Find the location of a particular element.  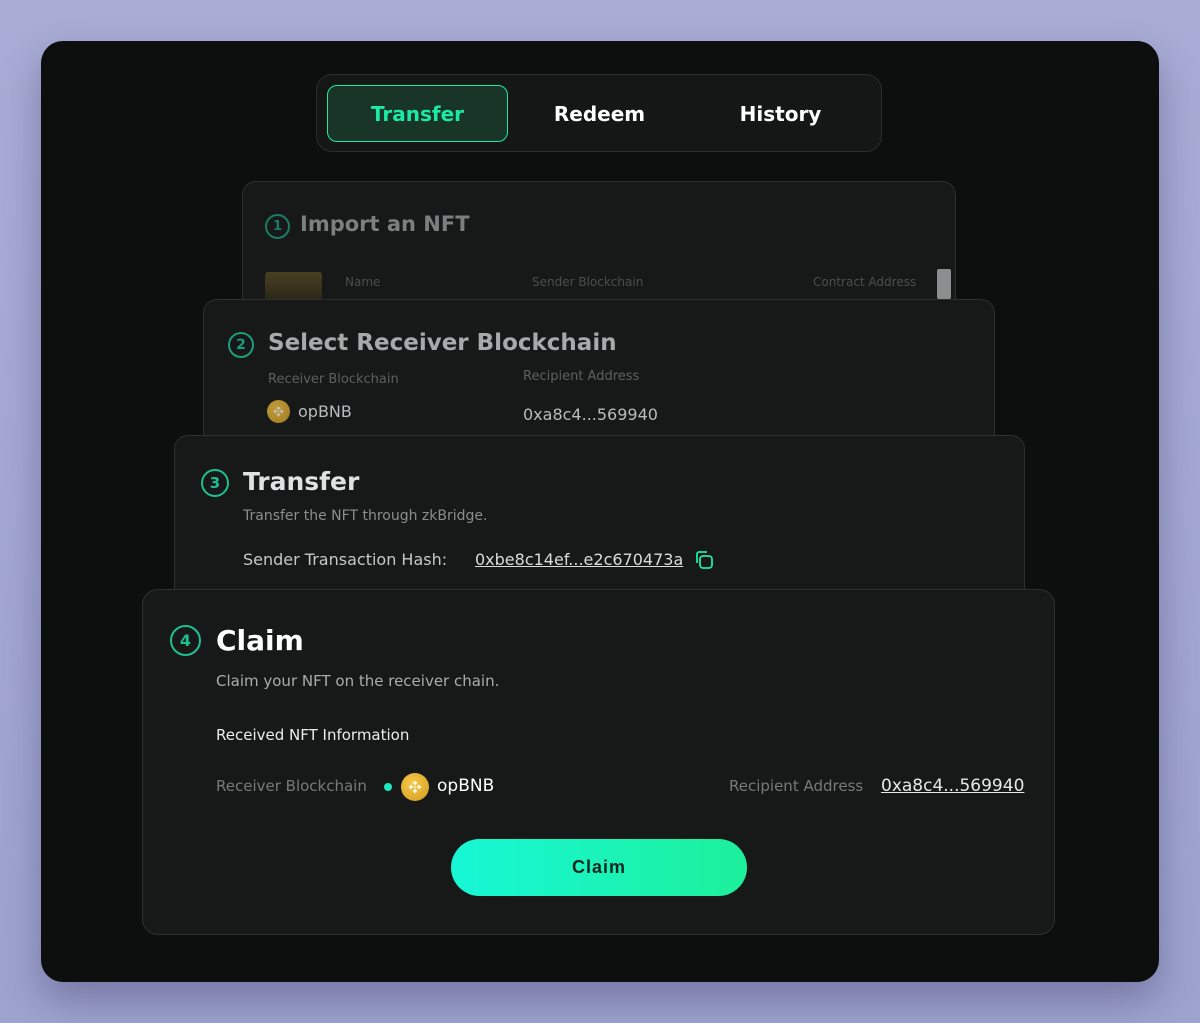

sender-hash-label: Sender Transaction Hash: is located at coordinates (345, 559).